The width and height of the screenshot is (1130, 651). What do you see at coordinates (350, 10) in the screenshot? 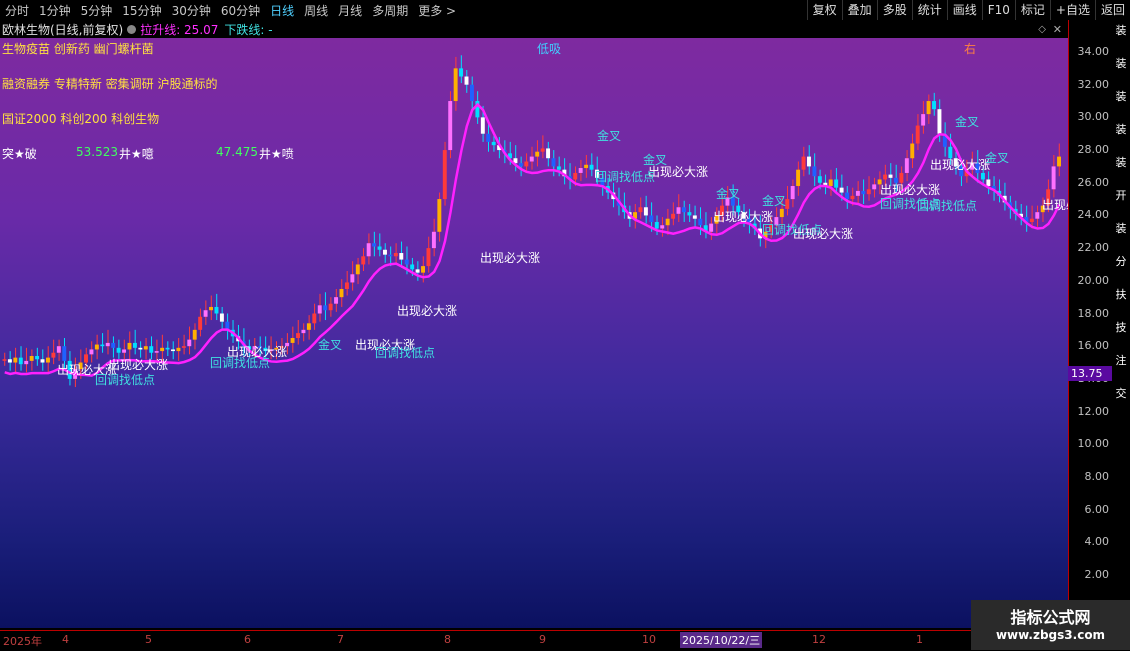
I see `tab-period-8: 月线` at bounding box center [350, 10].